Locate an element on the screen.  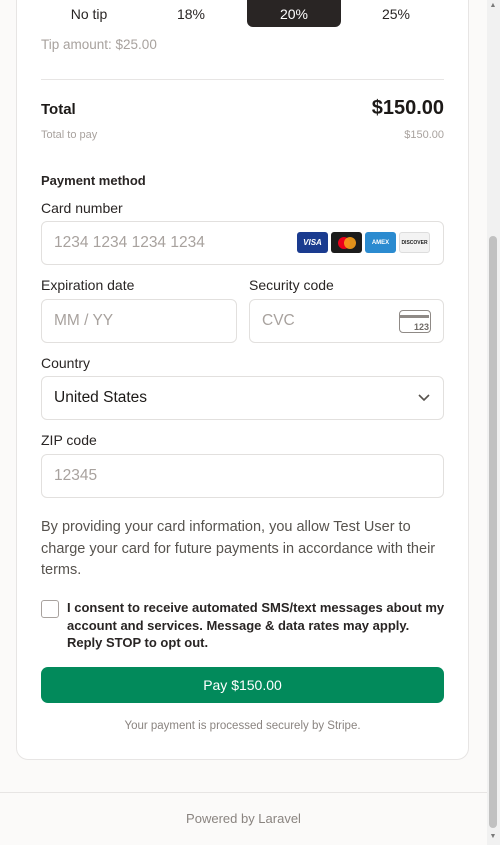
payment-method-title: Payment method is located at coordinates (93, 180).